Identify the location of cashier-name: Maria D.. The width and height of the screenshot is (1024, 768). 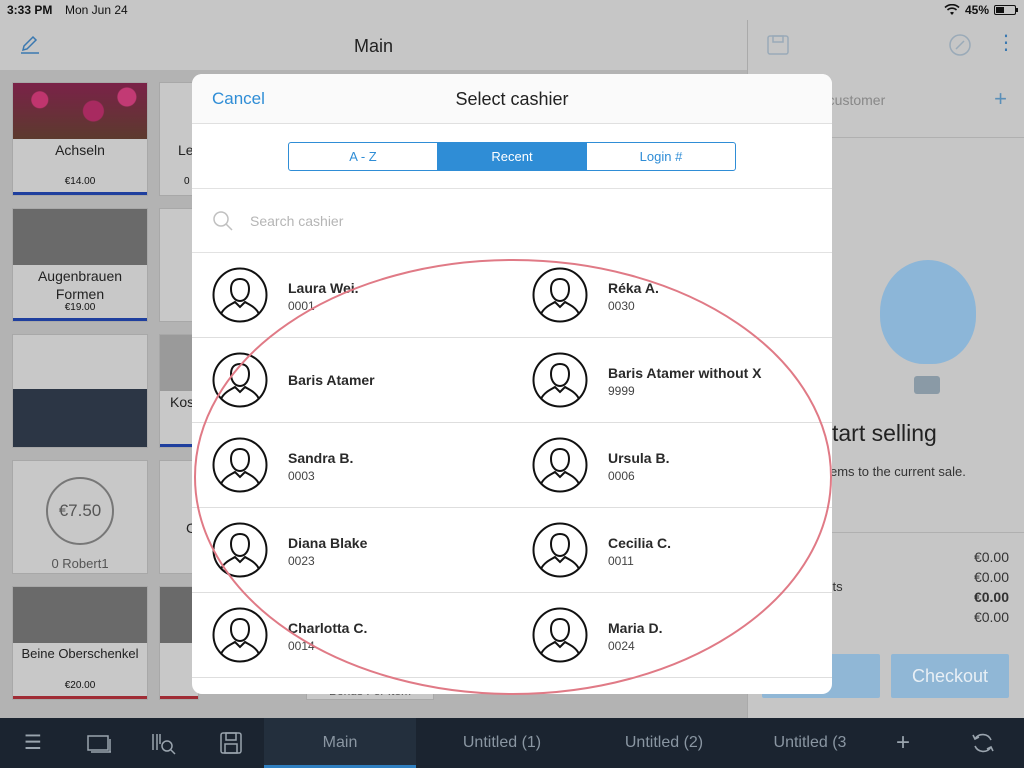
(635, 628).